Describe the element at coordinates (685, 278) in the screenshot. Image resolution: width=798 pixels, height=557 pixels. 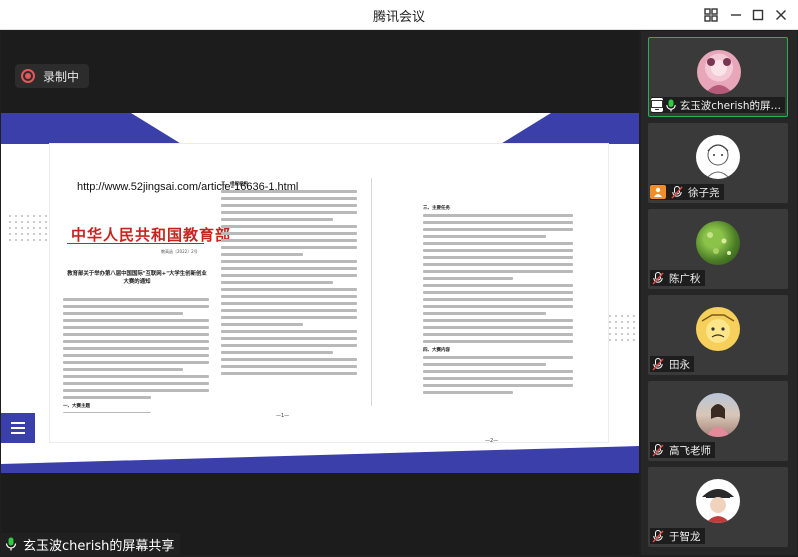
I see `participant-name: 陈广秋` at that location.